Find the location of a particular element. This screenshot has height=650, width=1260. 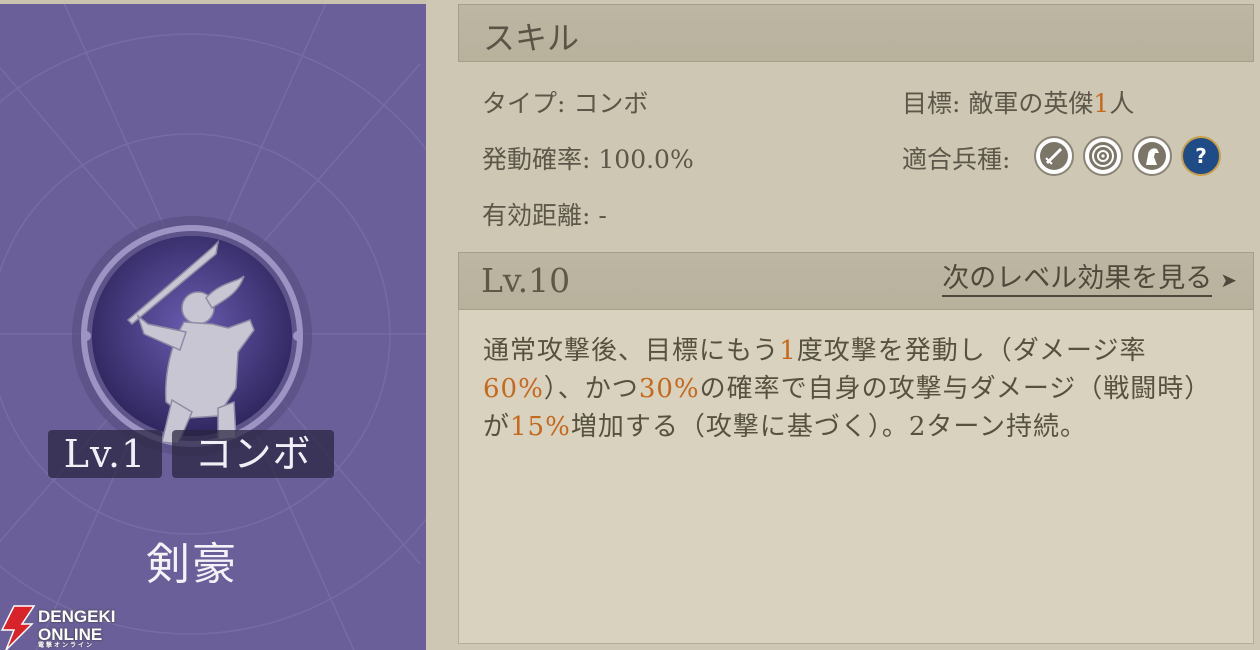

range-label: 有効距離: is located at coordinates (536, 215).